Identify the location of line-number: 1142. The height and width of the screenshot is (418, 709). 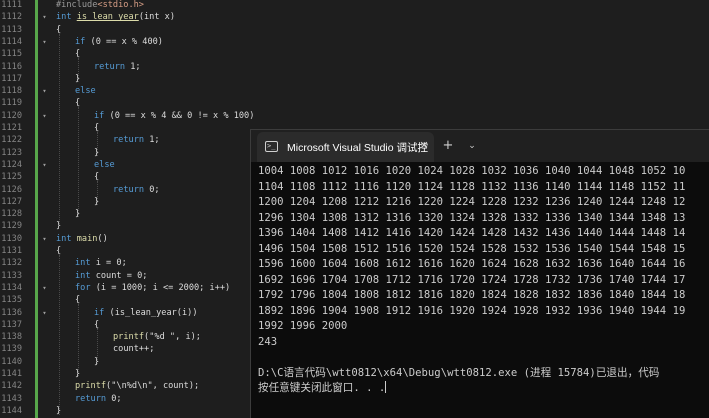
(11, 386).